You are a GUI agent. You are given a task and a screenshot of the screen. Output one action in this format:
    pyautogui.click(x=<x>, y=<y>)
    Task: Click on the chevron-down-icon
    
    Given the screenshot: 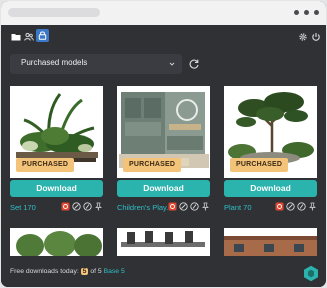 What is the action you would take?
    pyautogui.click(x=172, y=64)
    